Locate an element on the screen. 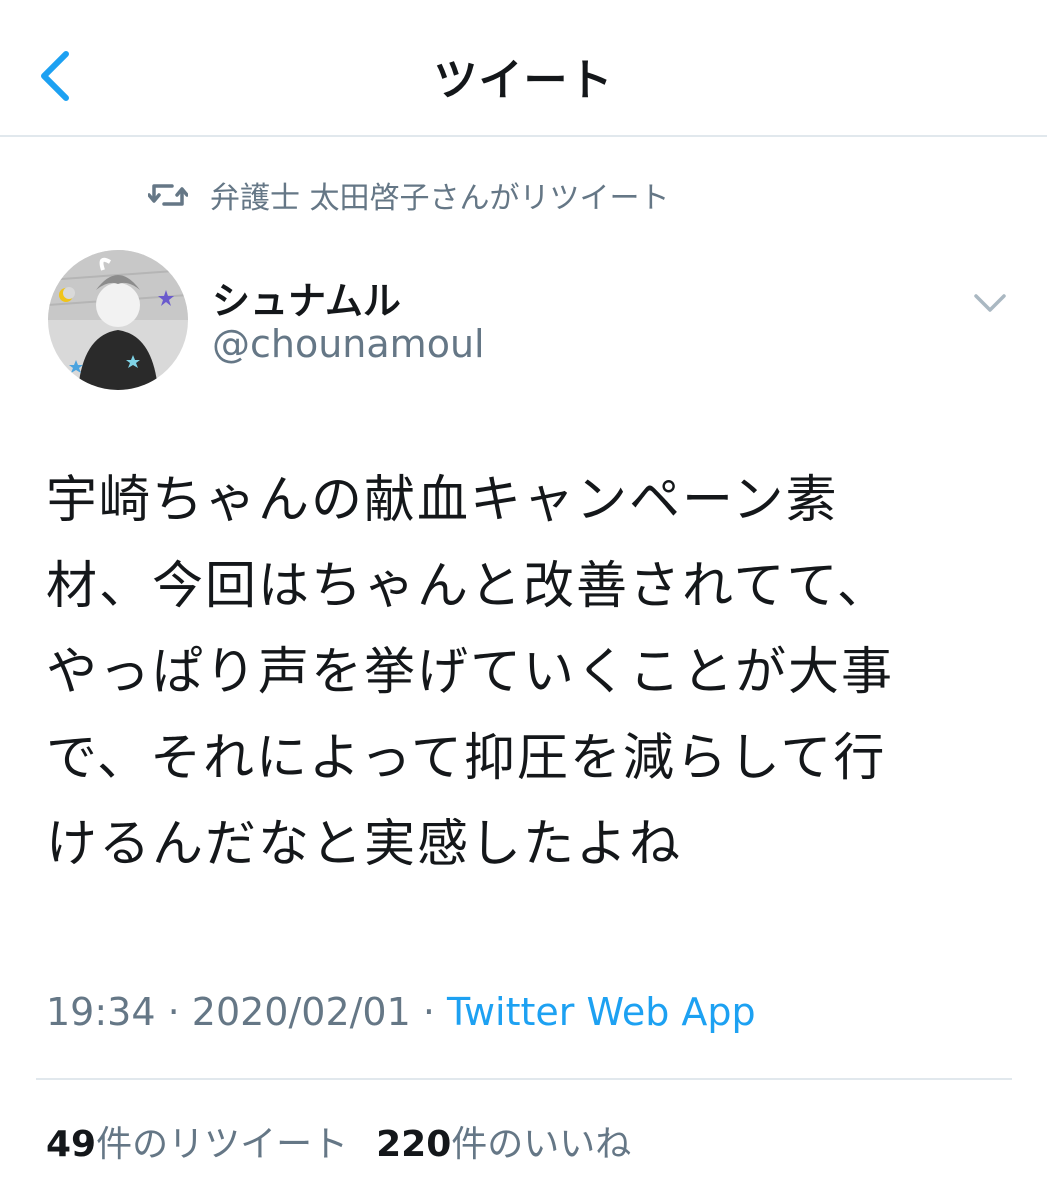 This screenshot has height=1200, width=1047. chevron-down-icon is located at coordinates (990, 303).